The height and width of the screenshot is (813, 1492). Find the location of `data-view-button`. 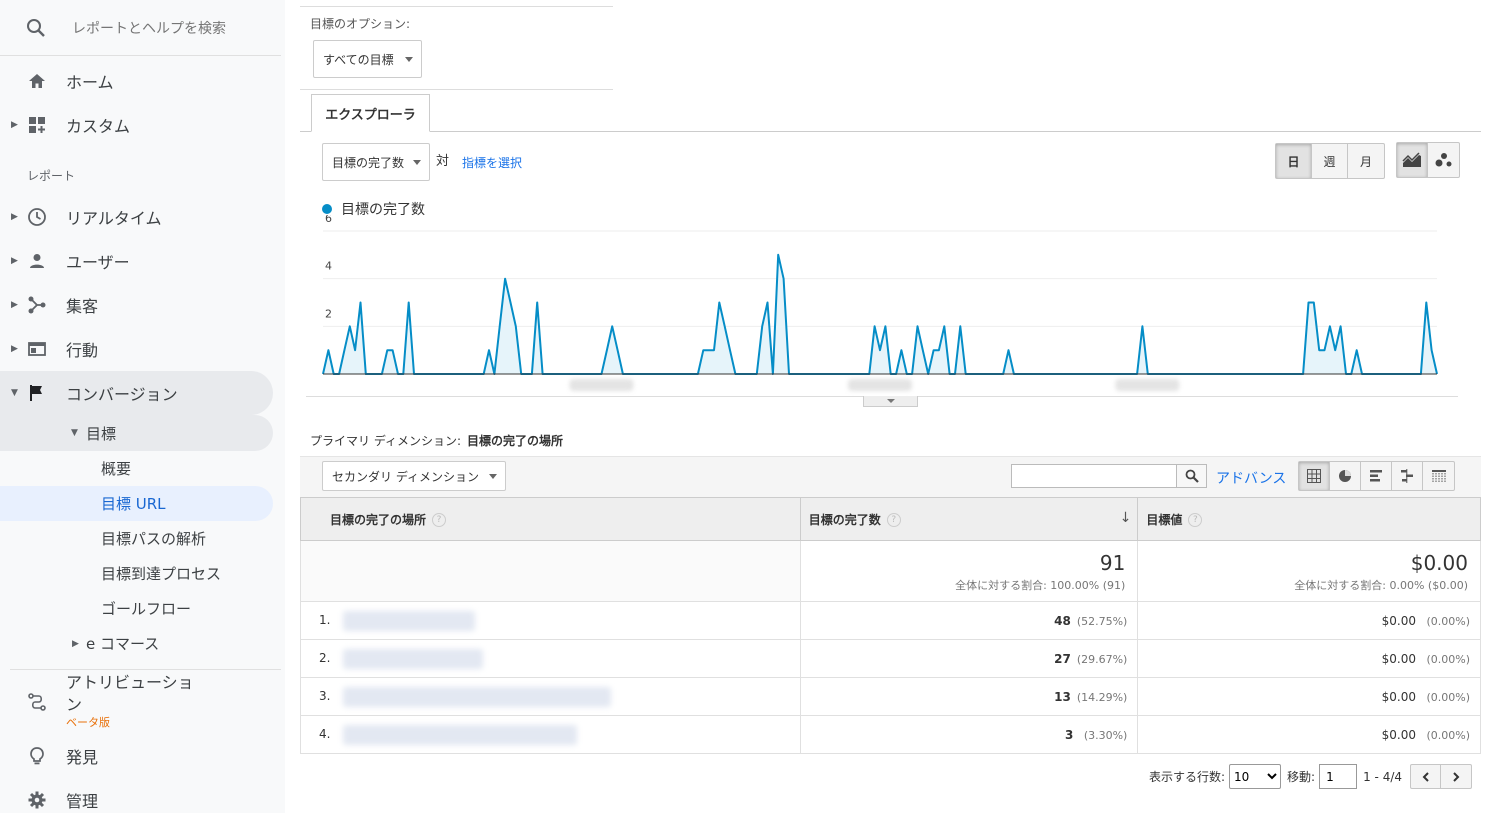

data-view-button is located at coordinates (1314, 476).